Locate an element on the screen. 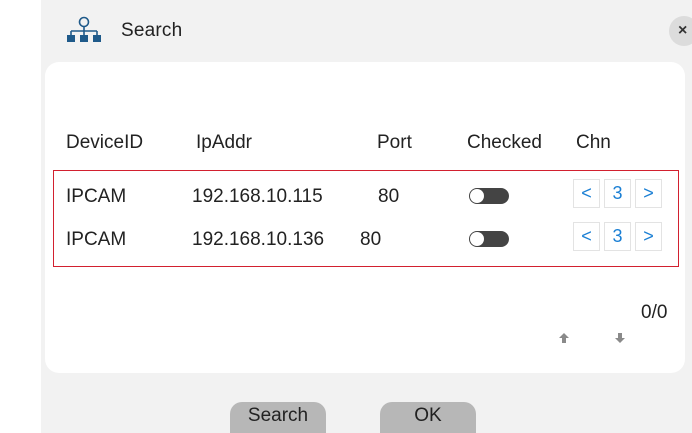 This screenshot has height=433, width=692. dialog-title: Search is located at coordinates (152, 30).